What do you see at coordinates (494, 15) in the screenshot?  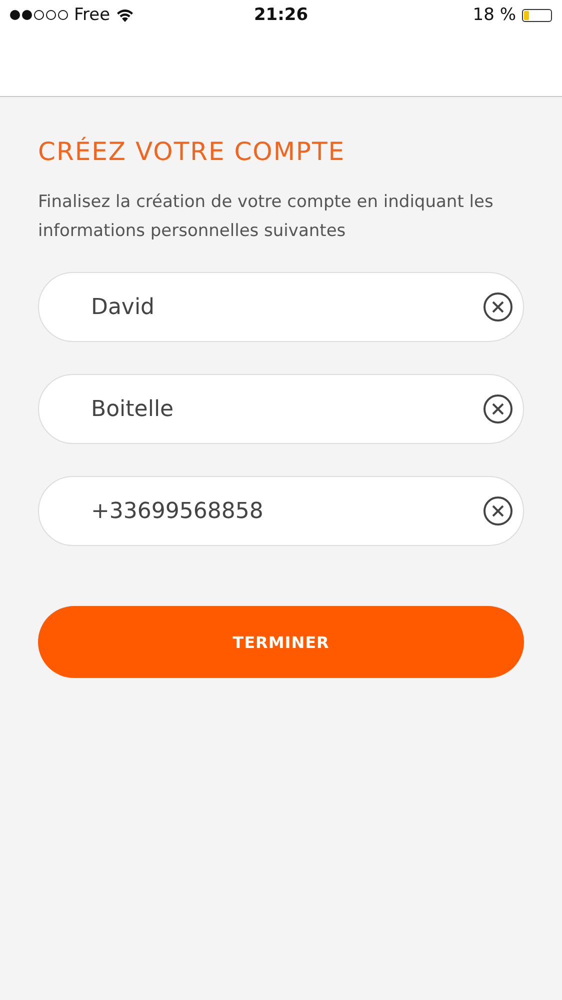 I see `battery-percentage: 18 %` at bounding box center [494, 15].